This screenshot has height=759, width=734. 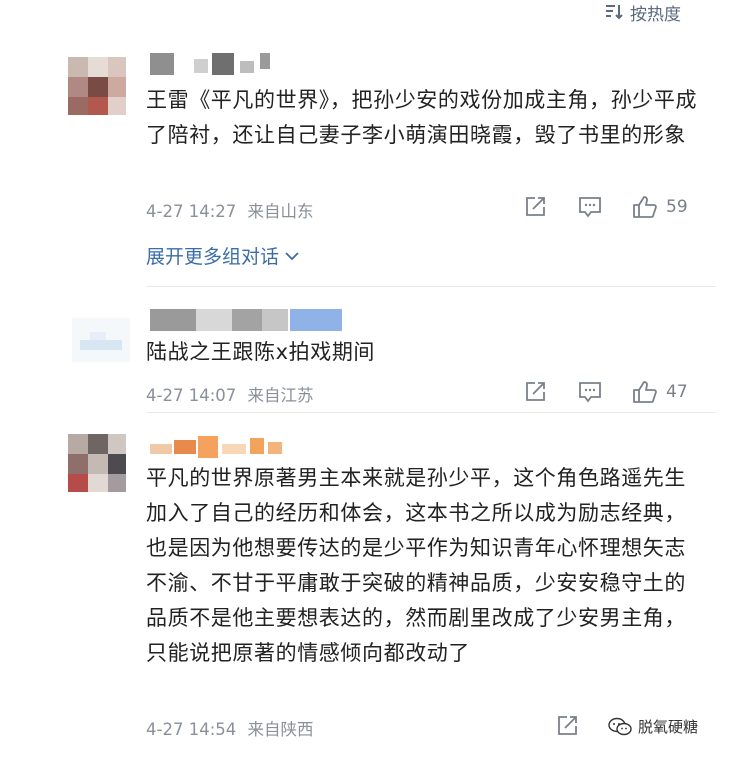 I want to click on sort-icon, so click(x=614, y=12).